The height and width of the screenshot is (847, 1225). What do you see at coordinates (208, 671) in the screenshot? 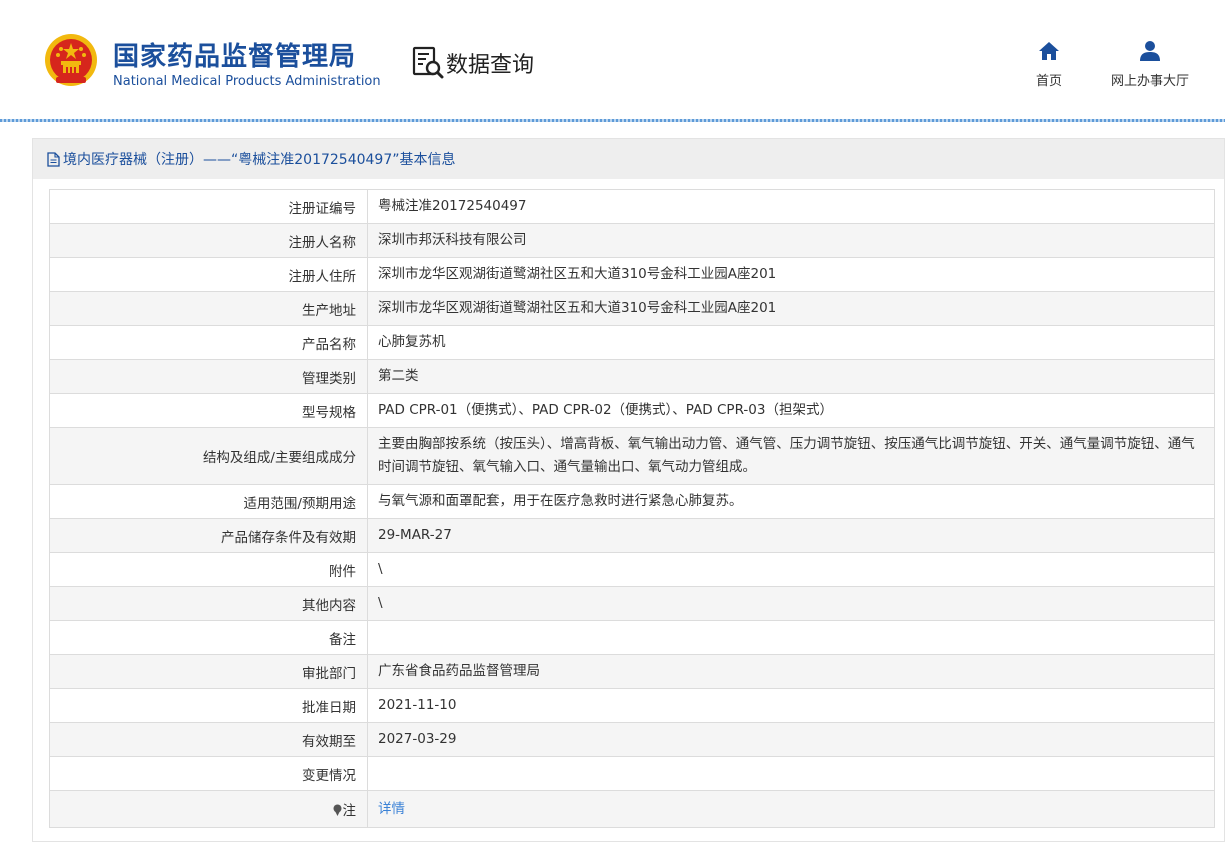
I see `row-label: 审批部门` at bounding box center [208, 671].